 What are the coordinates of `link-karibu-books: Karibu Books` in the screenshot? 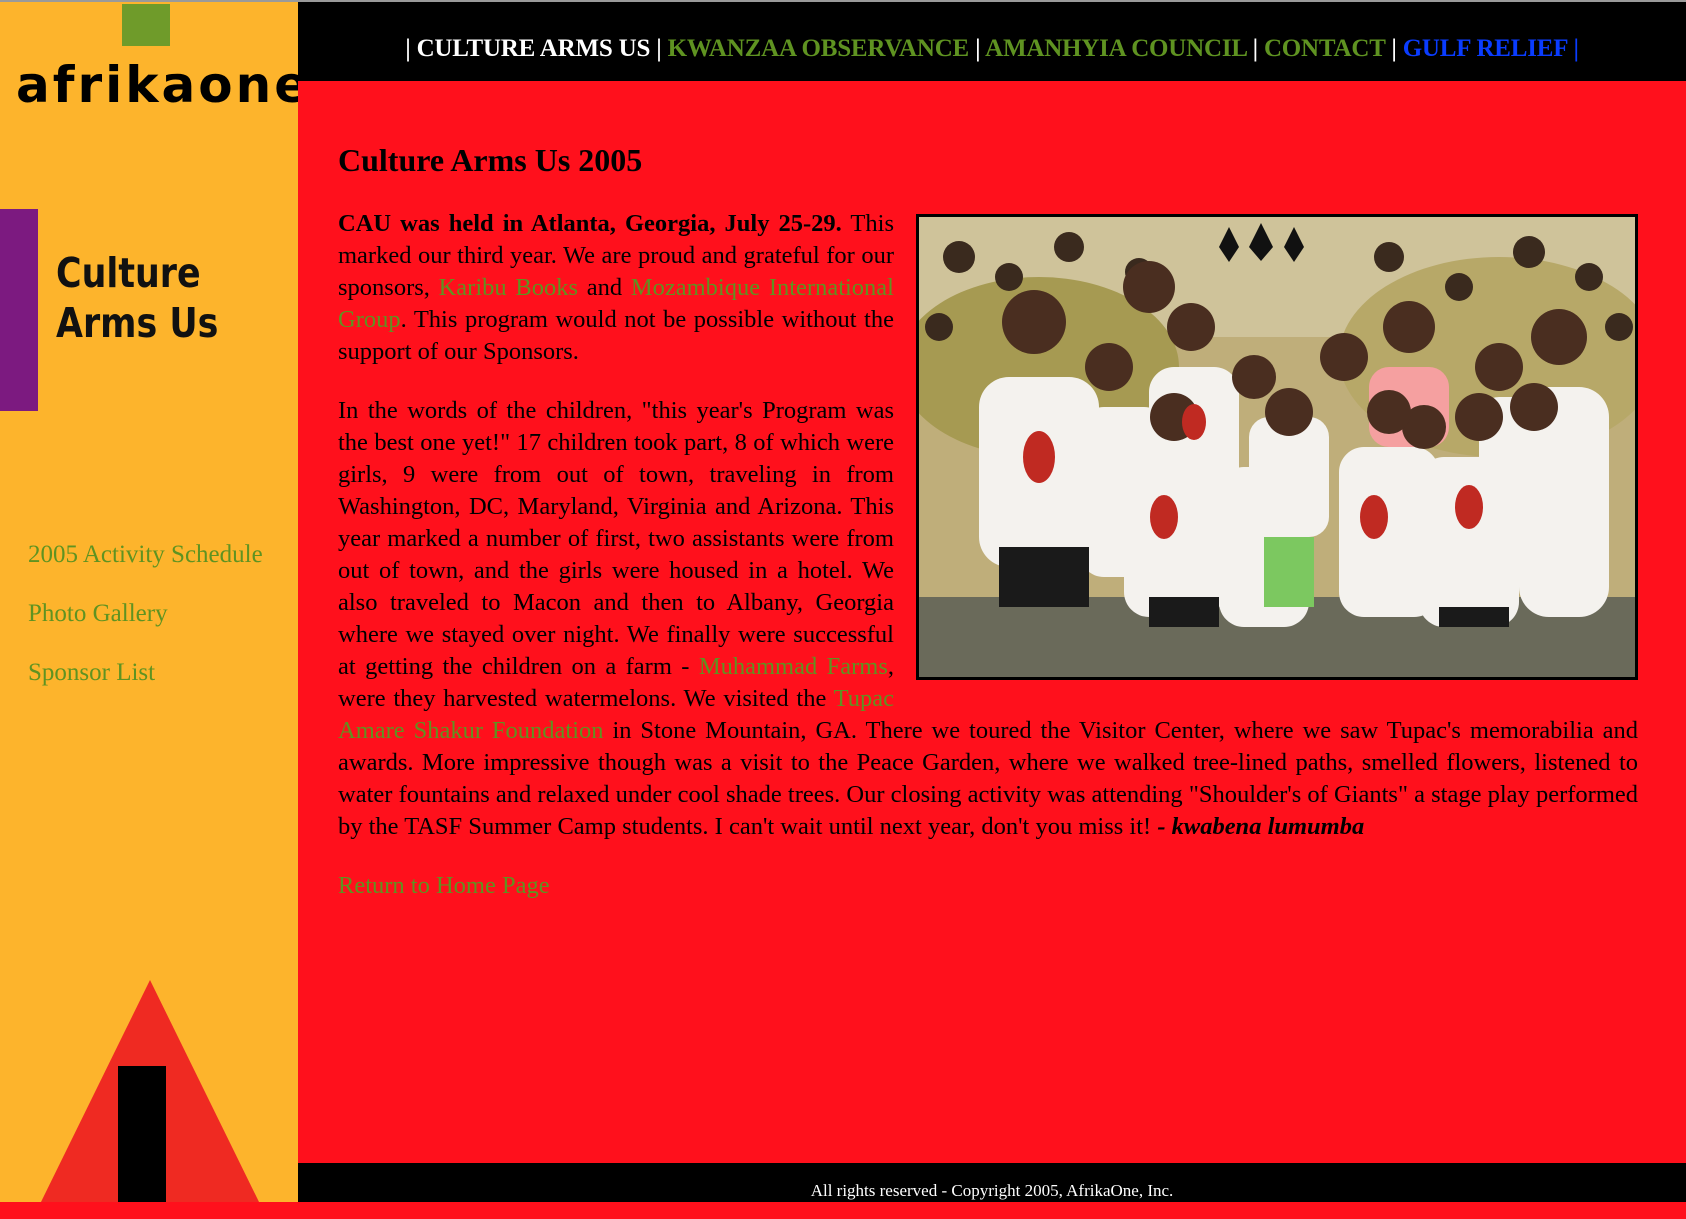 It's located at (508, 287).